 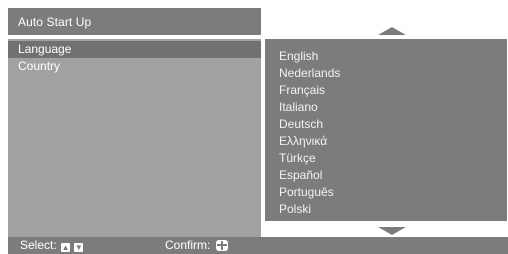 I want to click on up-arrow-key-icon: ▲, so click(x=66, y=247).